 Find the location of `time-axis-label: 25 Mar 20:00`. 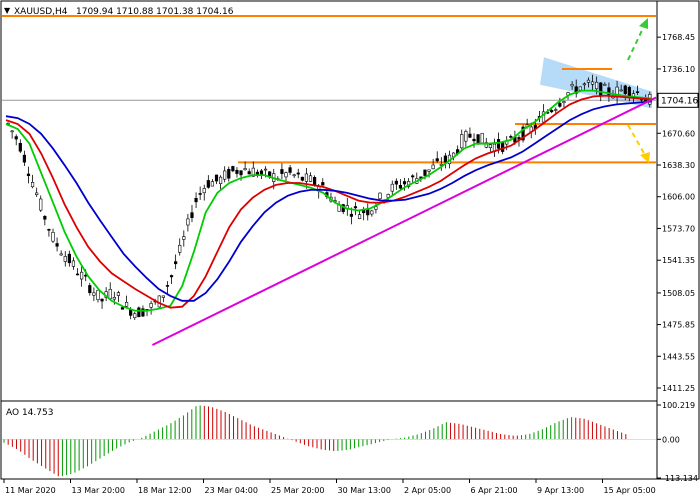

time-axis-label: 25 Mar 20:00 is located at coordinates (297, 490).